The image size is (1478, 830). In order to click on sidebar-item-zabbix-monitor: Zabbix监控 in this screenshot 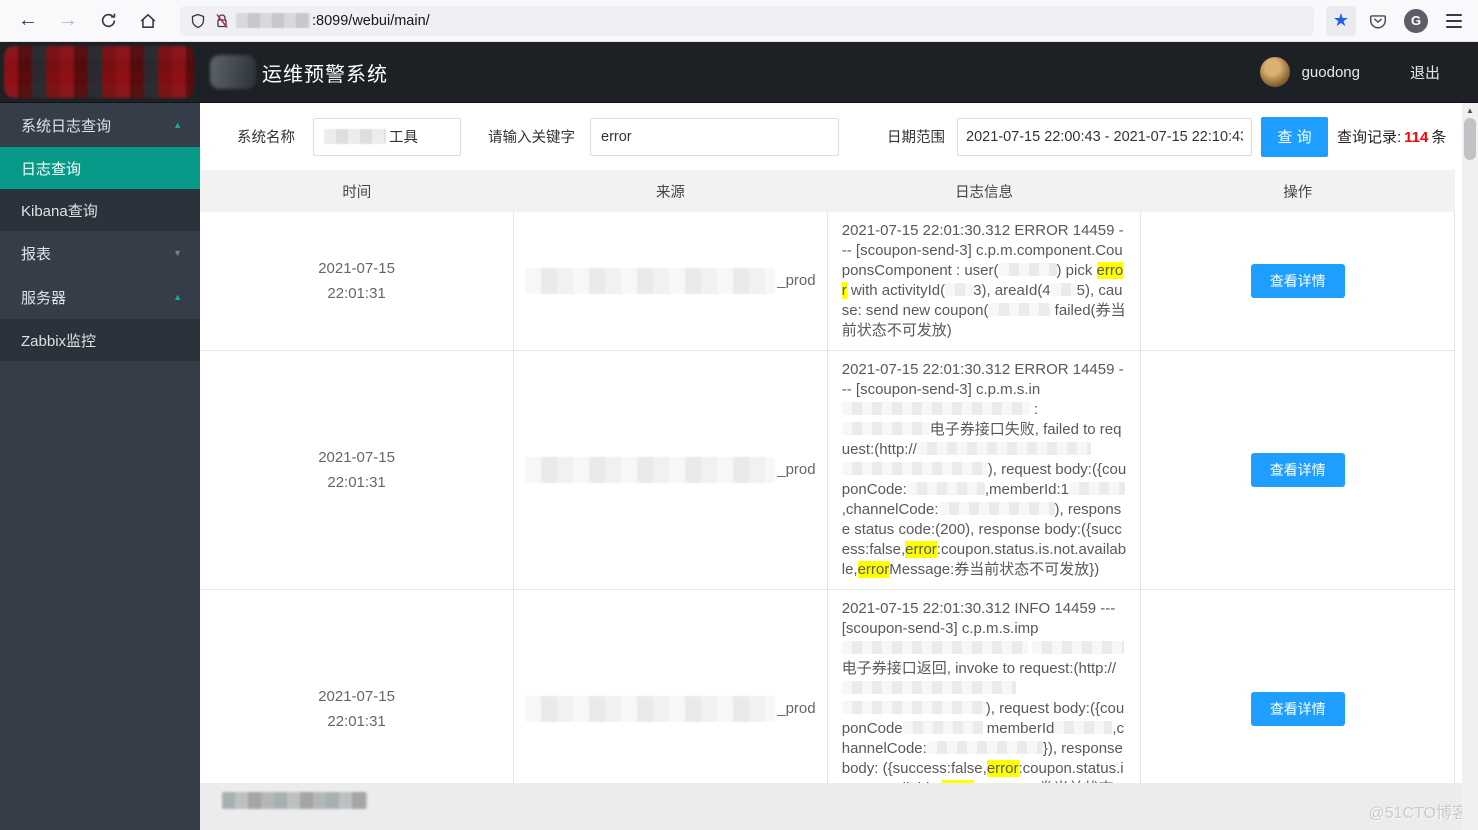, I will do `click(100, 340)`.